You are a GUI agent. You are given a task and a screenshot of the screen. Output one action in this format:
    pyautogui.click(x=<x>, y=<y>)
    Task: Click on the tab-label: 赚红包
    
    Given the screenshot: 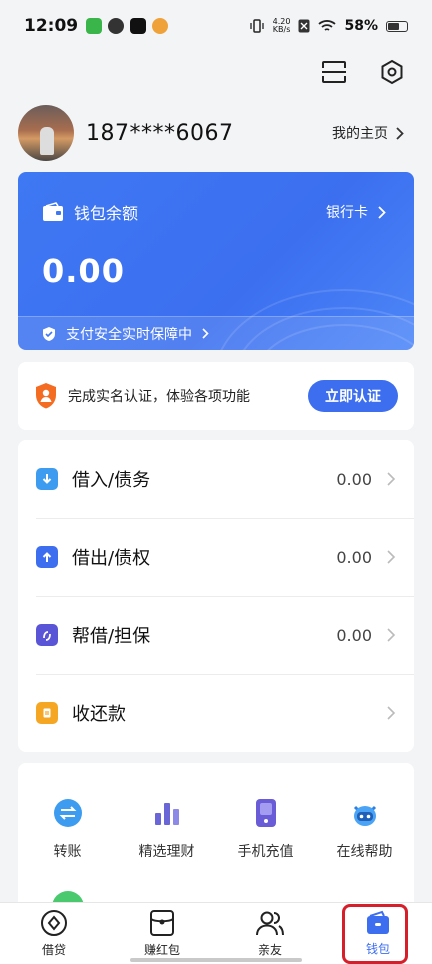 What is the action you would take?
    pyautogui.click(x=161, y=950)
    